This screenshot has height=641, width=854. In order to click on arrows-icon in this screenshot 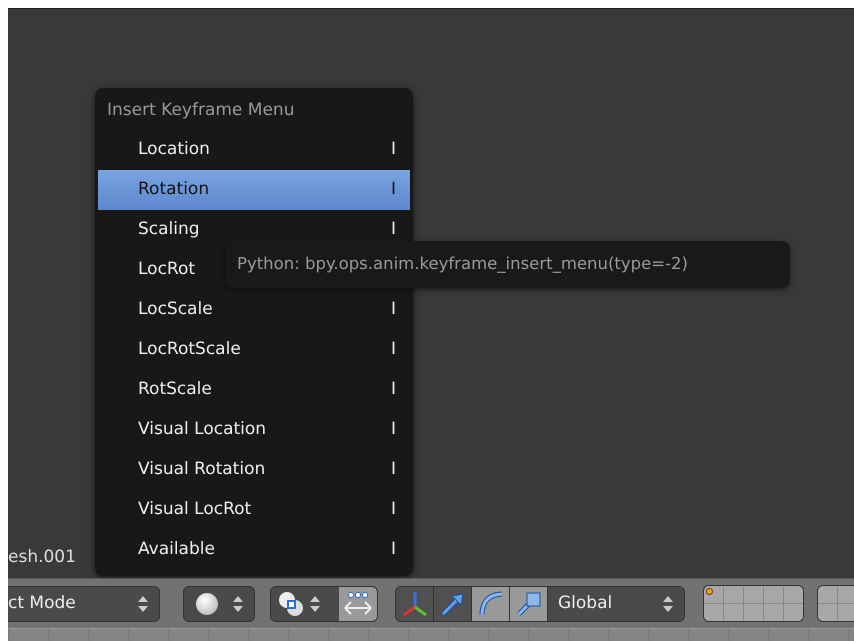, I will do `click(358, 604)`.